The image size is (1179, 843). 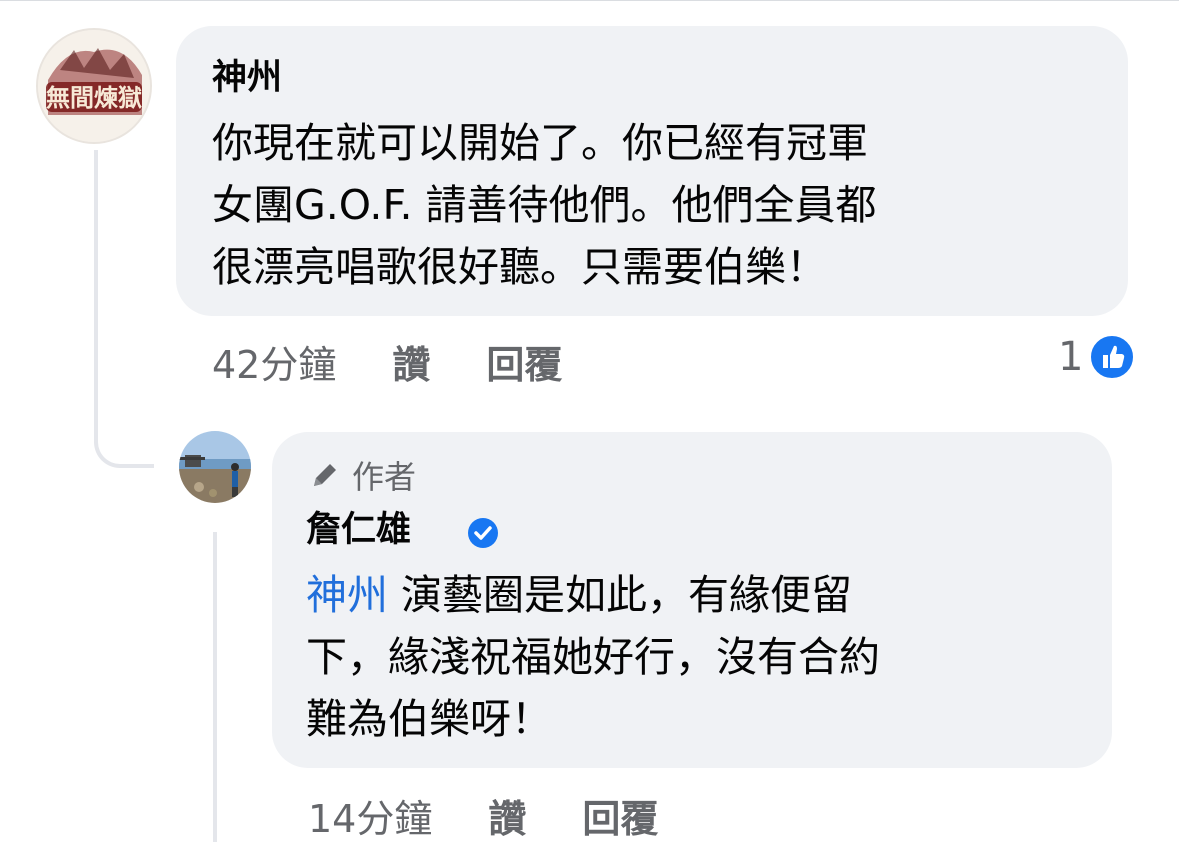 I want to click on avatar: 無間煉獄, so click(x=94, y=86).